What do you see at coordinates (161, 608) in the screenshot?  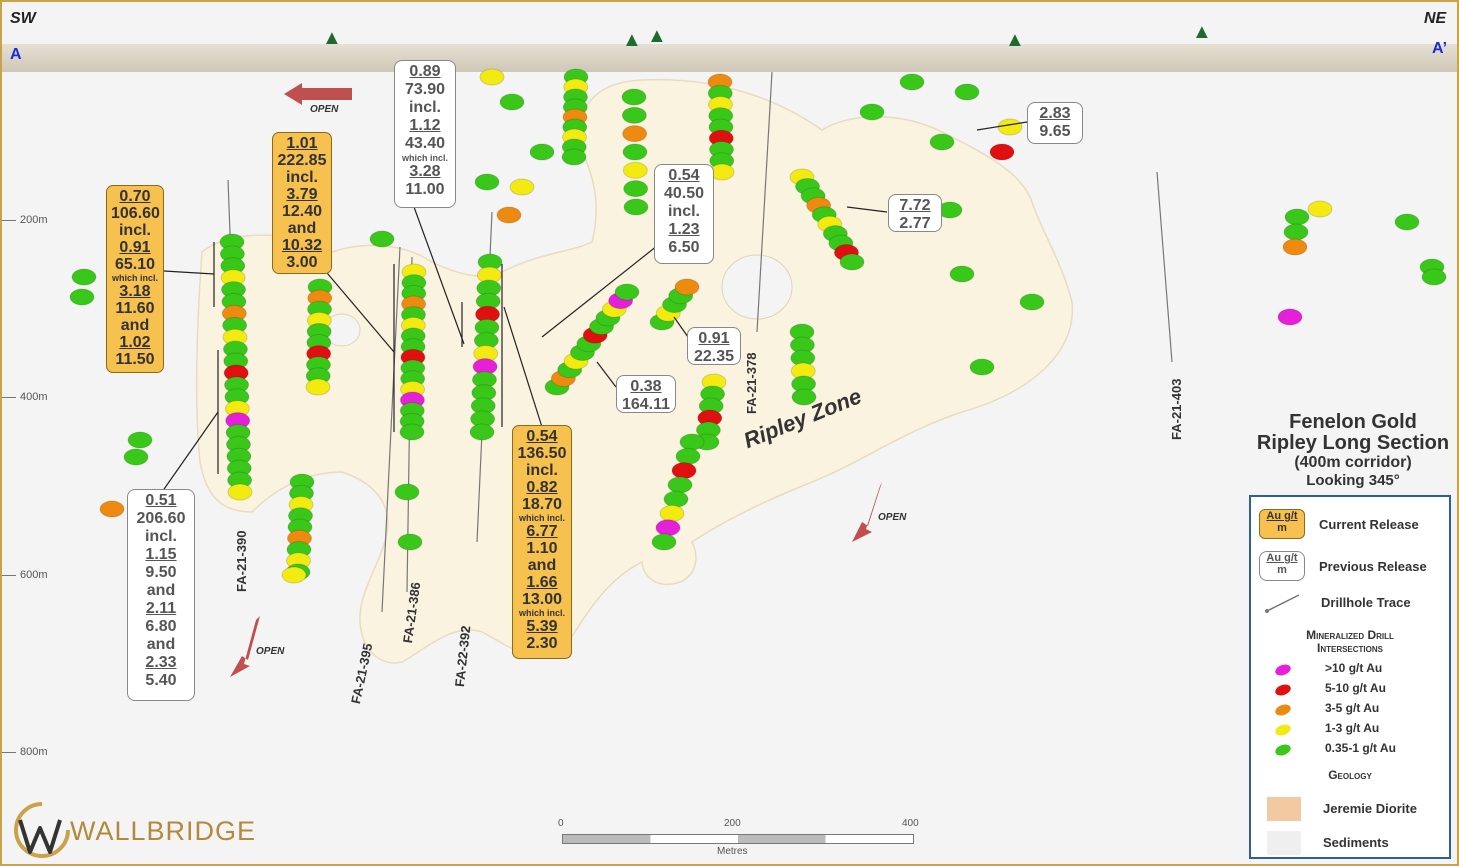 I see `box-line: 2.11` at bounding box center [161, 608].